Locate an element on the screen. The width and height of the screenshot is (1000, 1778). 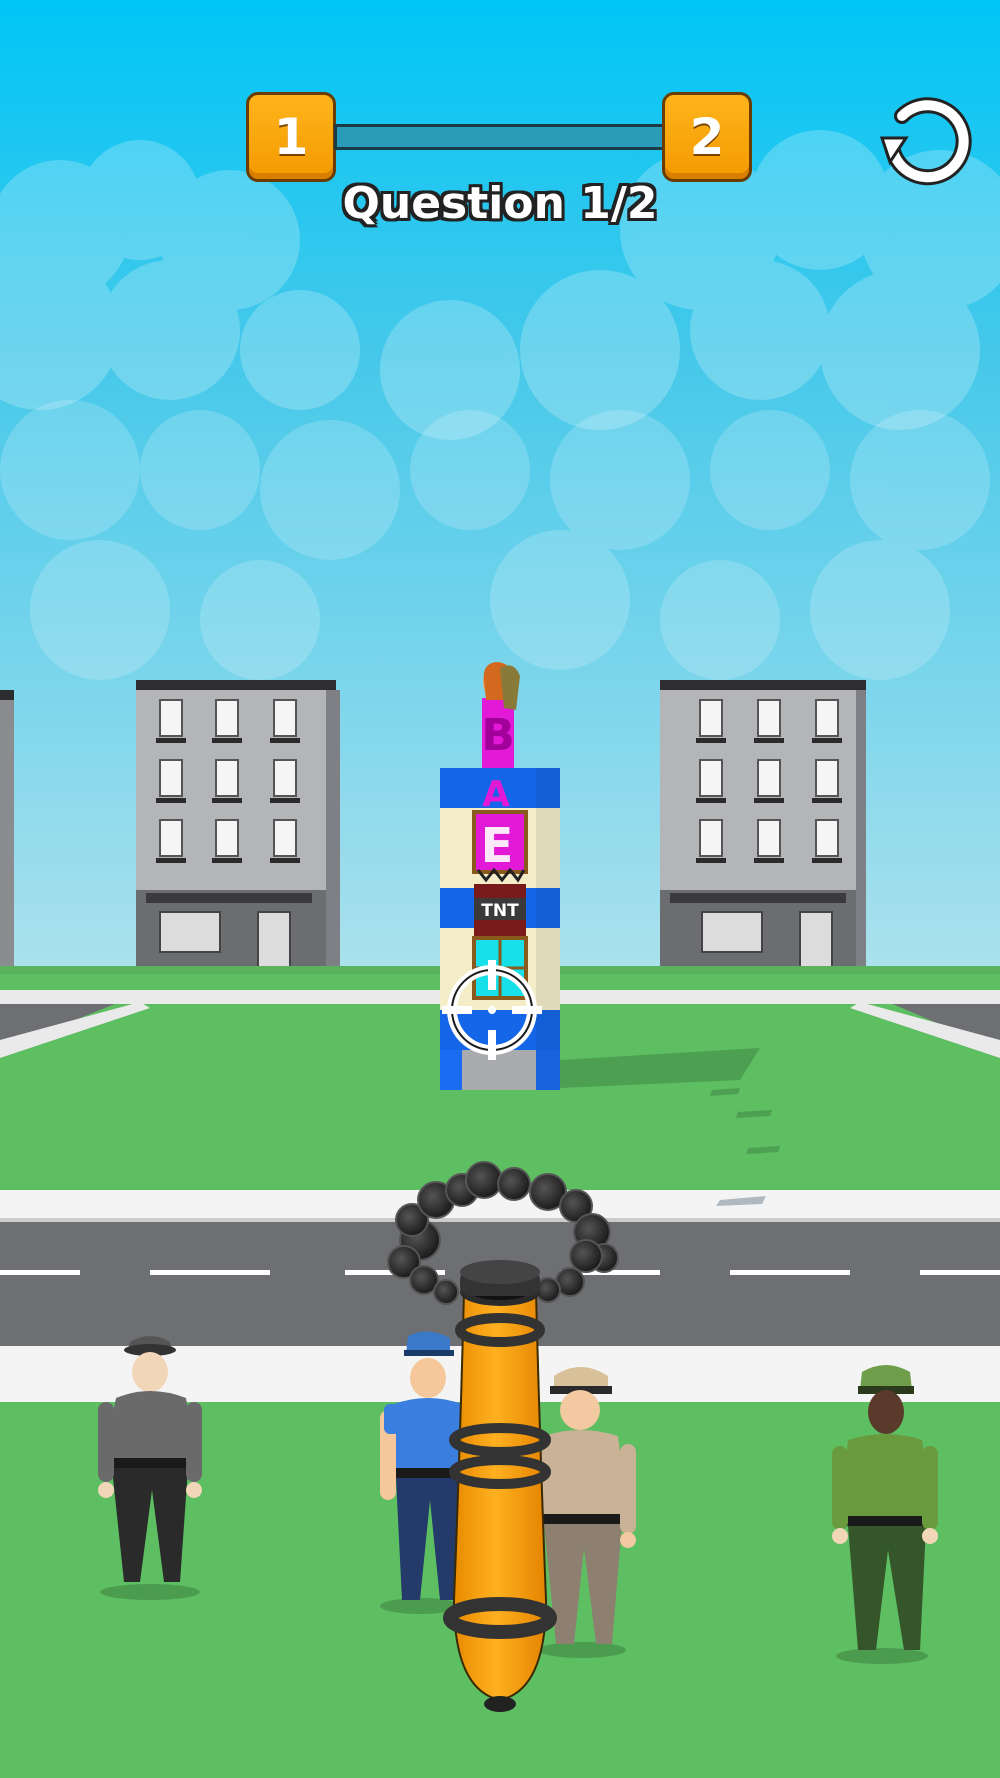
near-sidewalk-top is located at coordinates (500, 1205).